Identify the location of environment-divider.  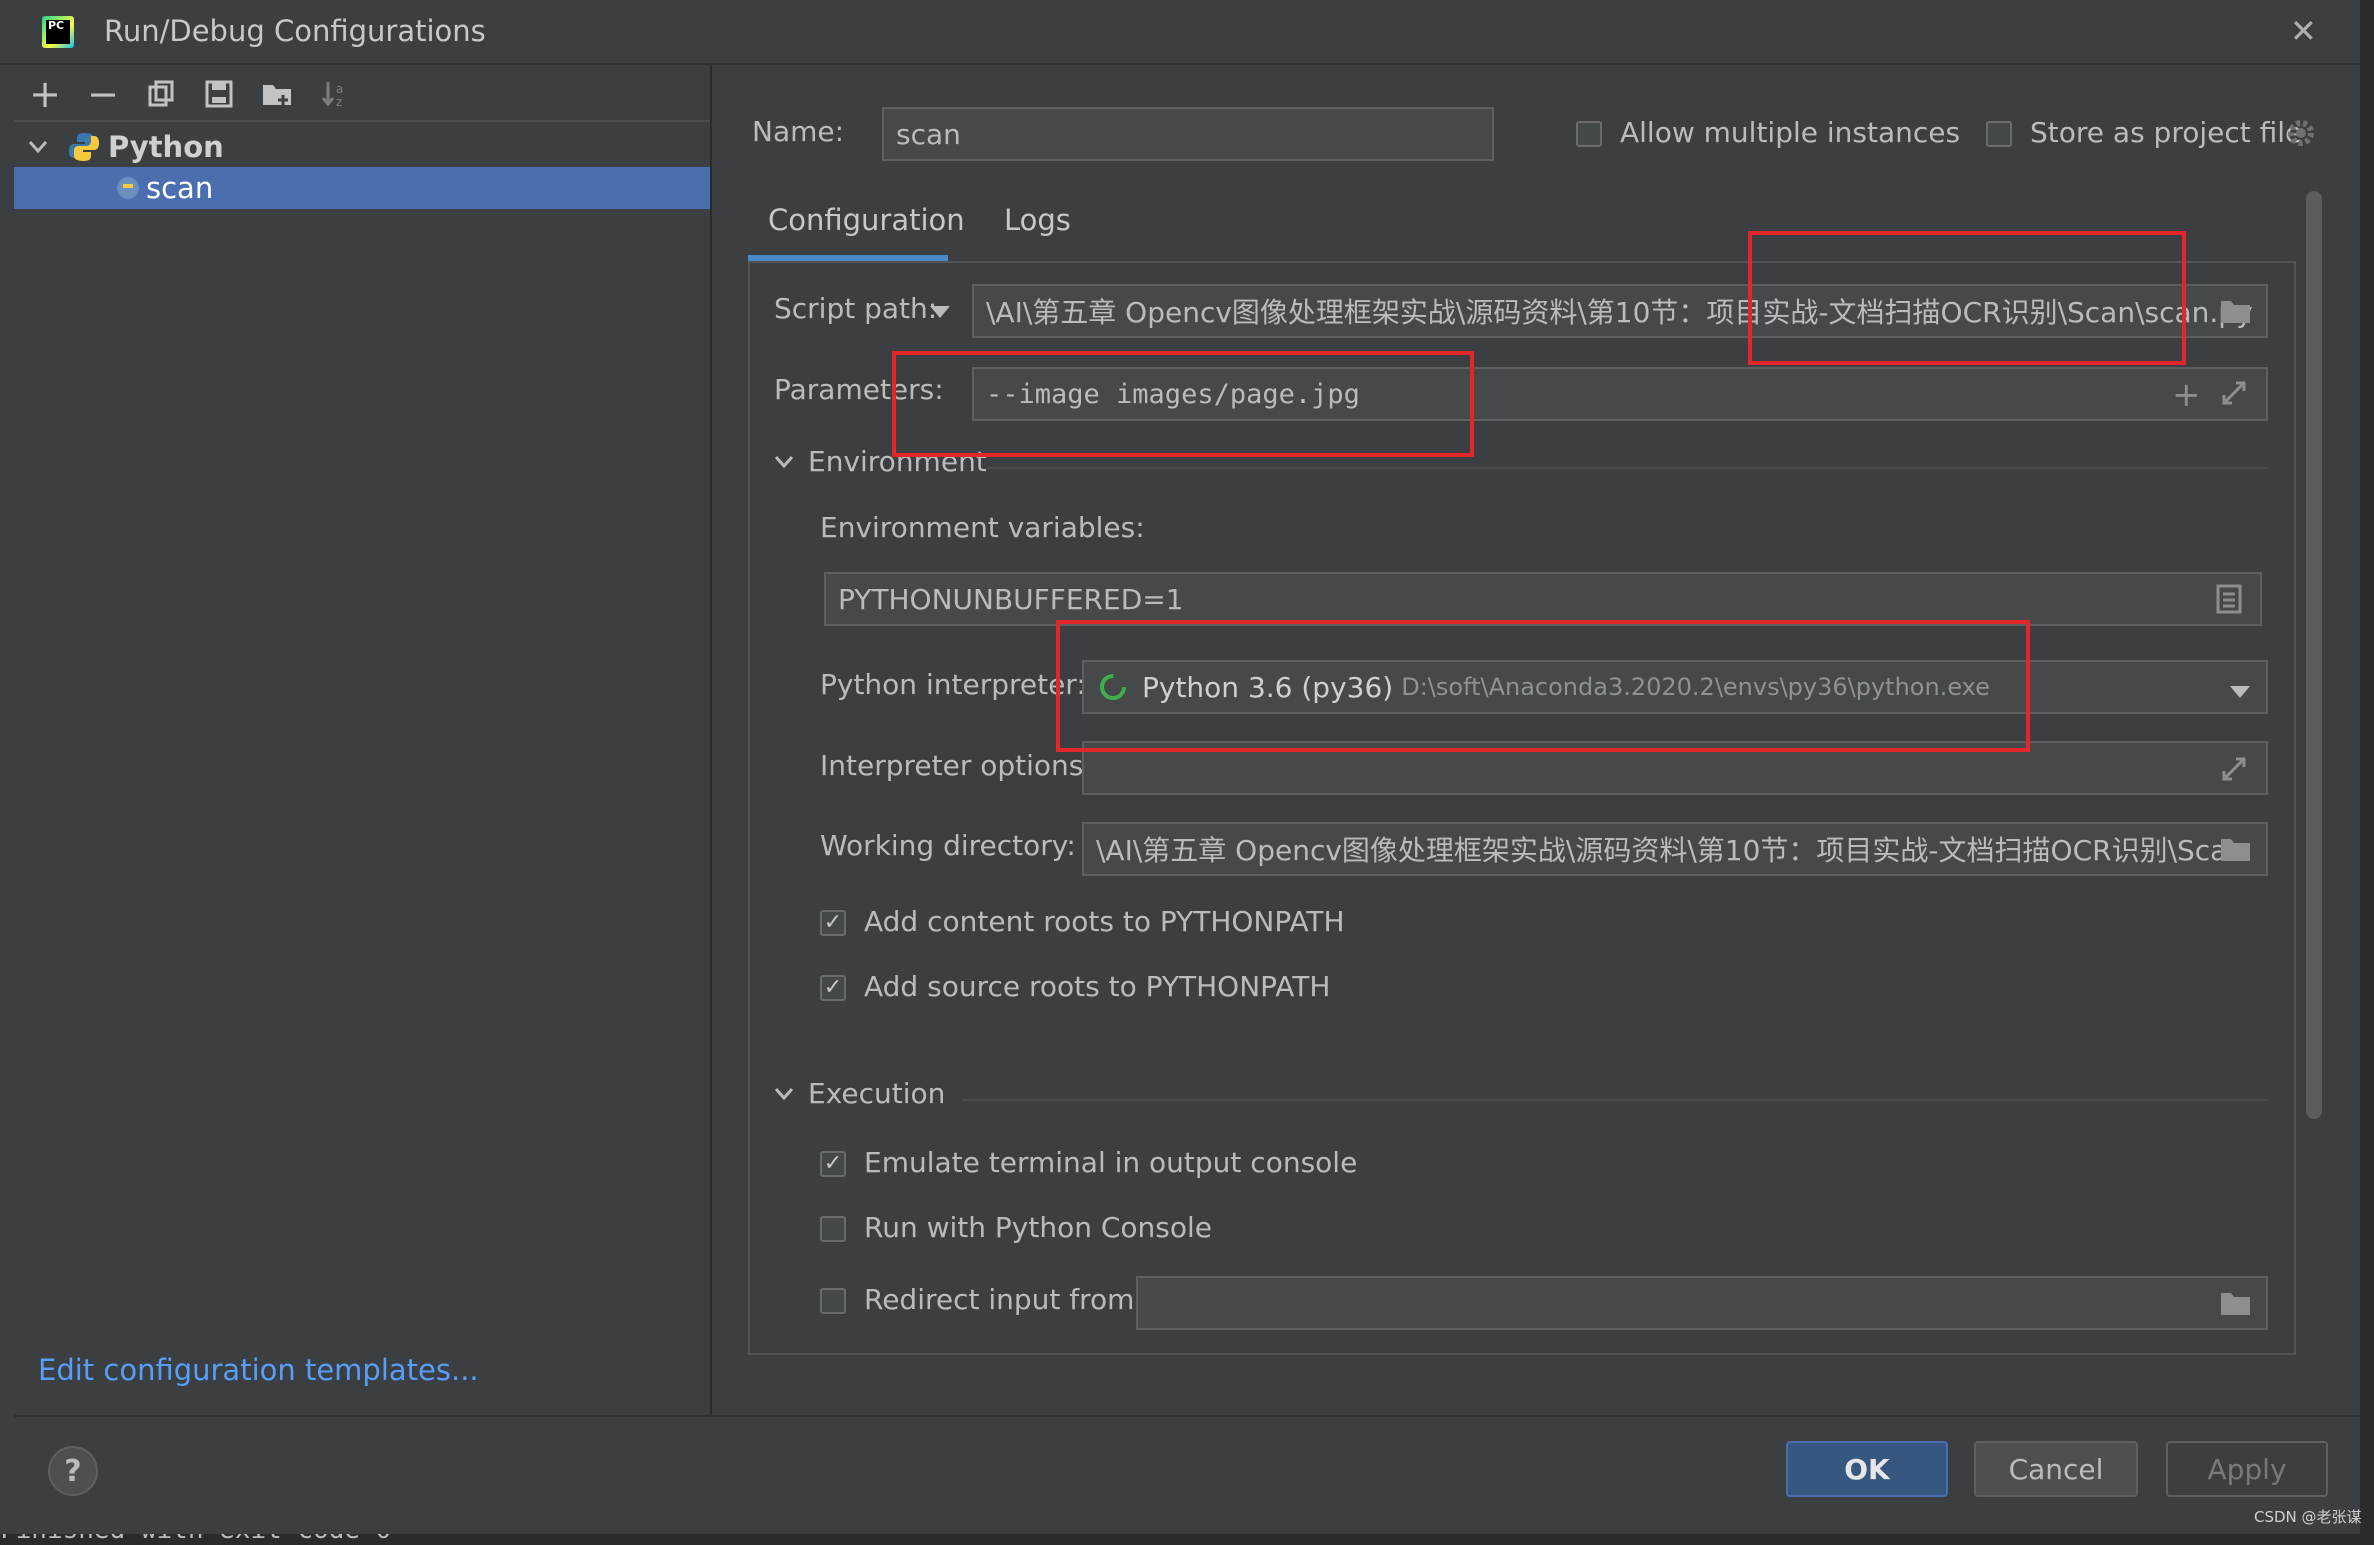
(1628, 468).